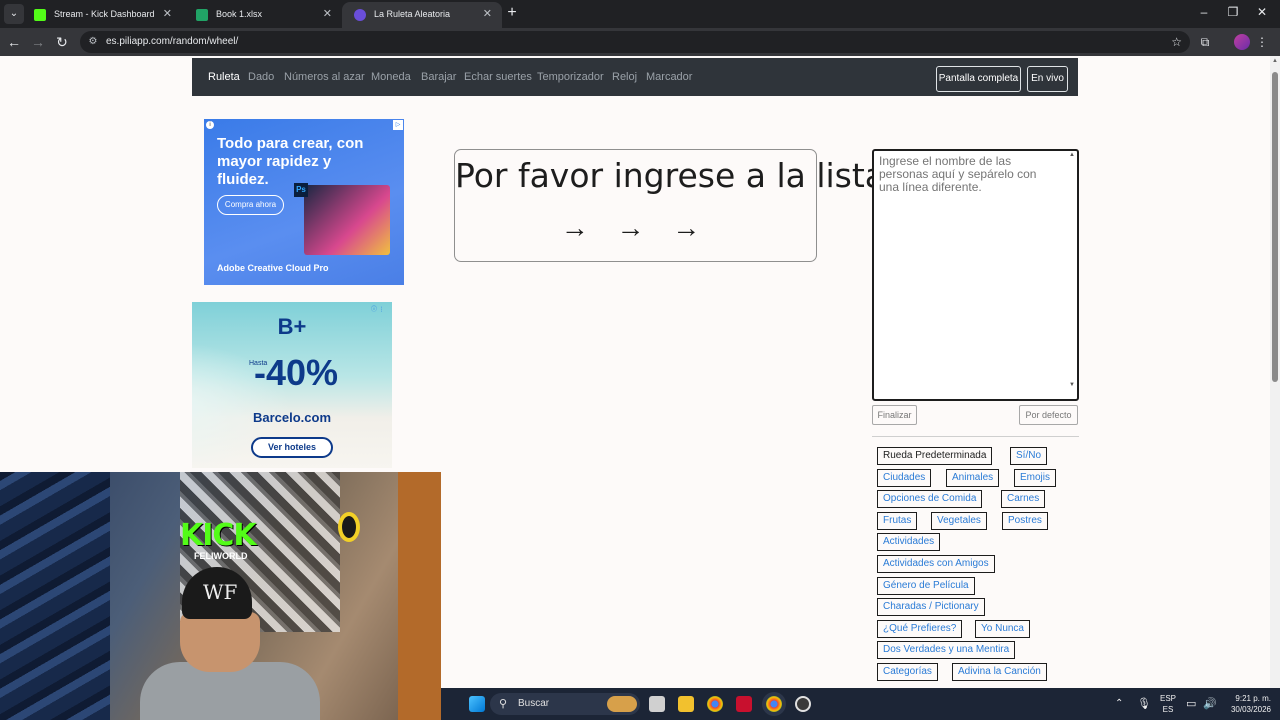  What do you see at coordinates (1191, 703) in the screenshot?
I see `network-icon: ▭` at bounding box center [1191, 703].